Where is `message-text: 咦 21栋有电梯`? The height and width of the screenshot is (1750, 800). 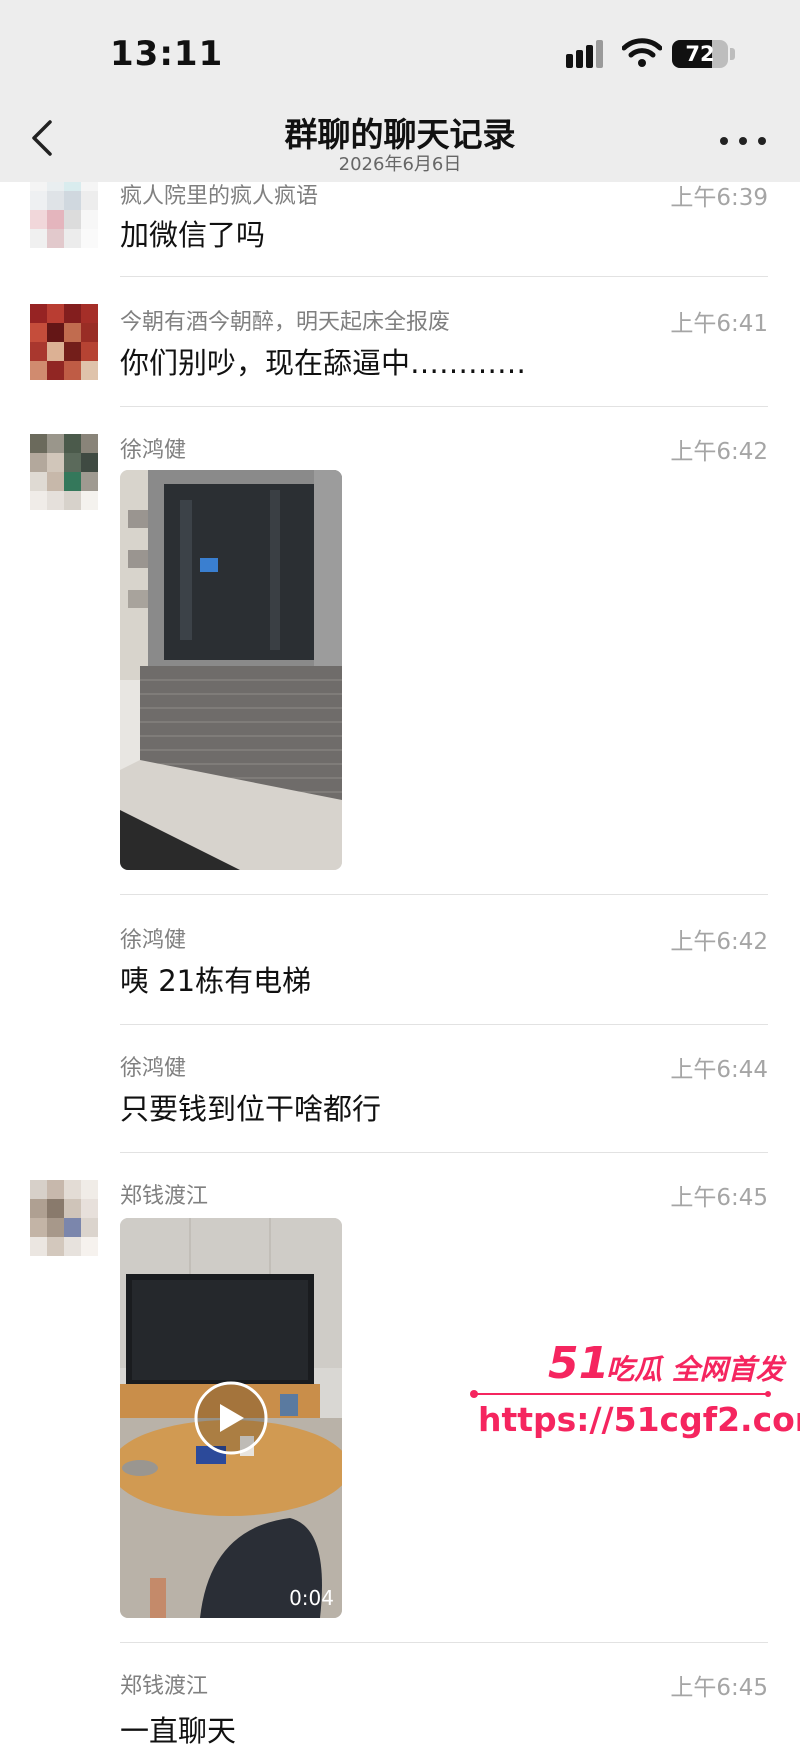 message-text: 咦 21栋有电梯 is located at coordinates (216, 981).